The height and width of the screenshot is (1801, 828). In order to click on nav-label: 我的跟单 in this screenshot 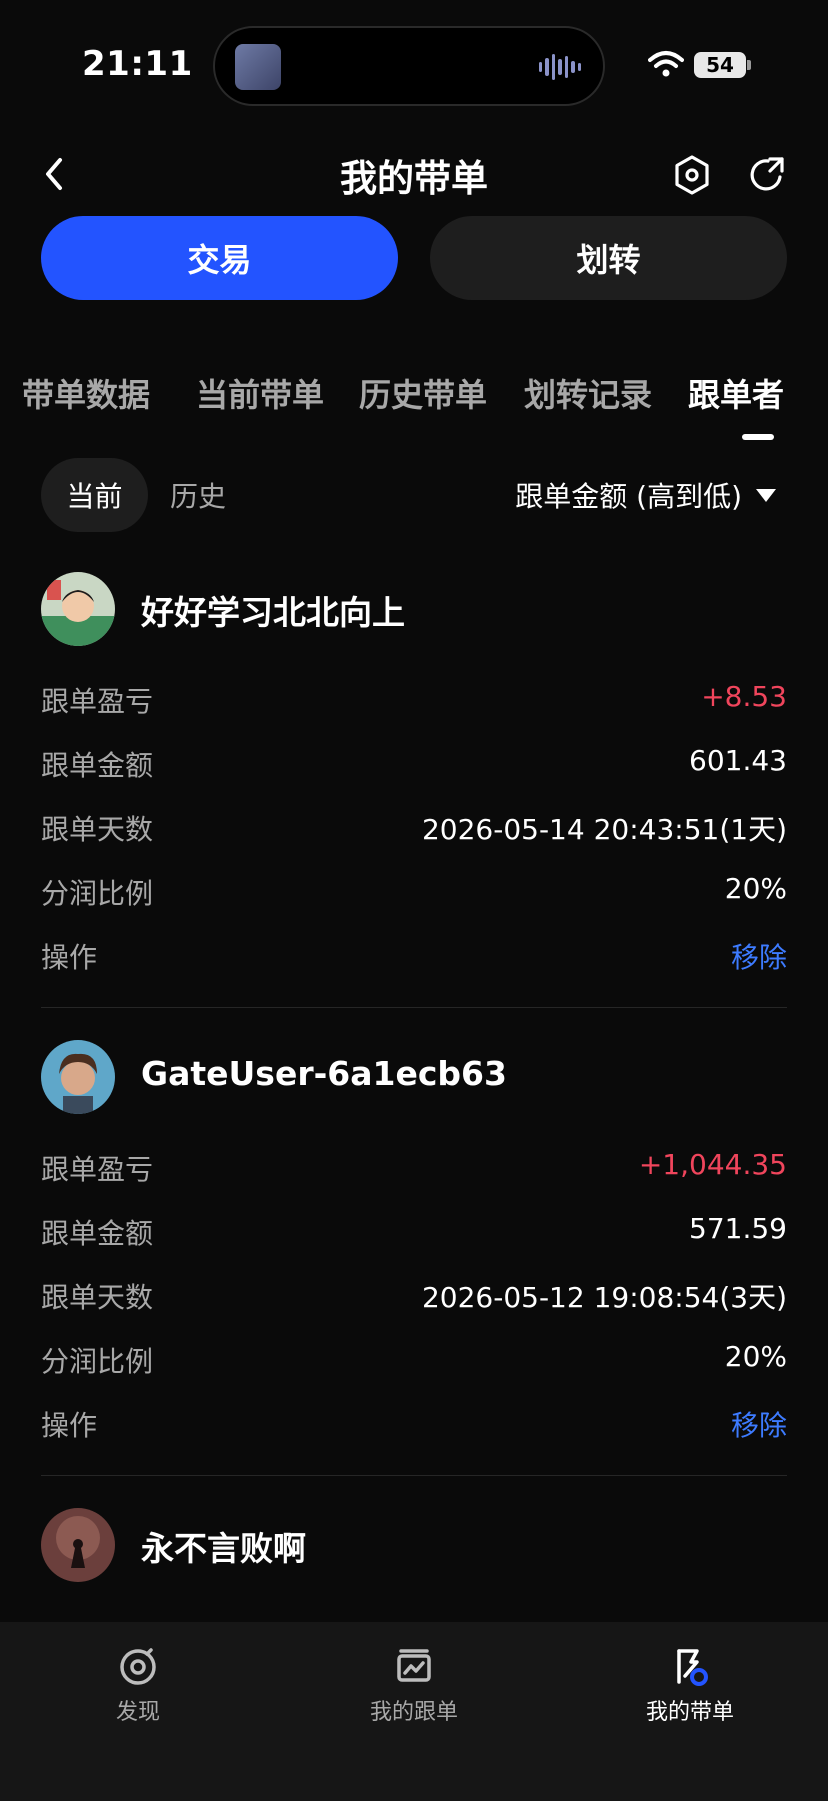, I will do `click(413, 1712)`.